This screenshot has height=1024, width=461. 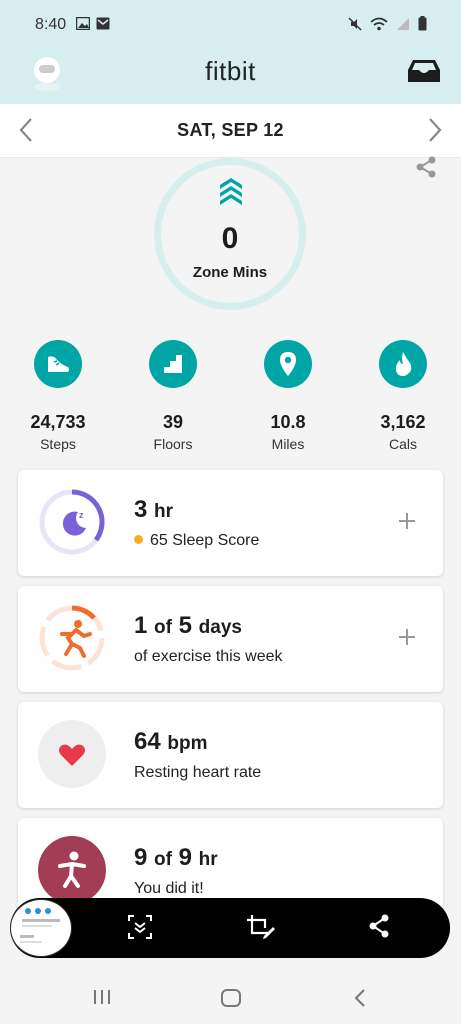 I want to click on stat-label: Floors, so click(x=173, y=444).